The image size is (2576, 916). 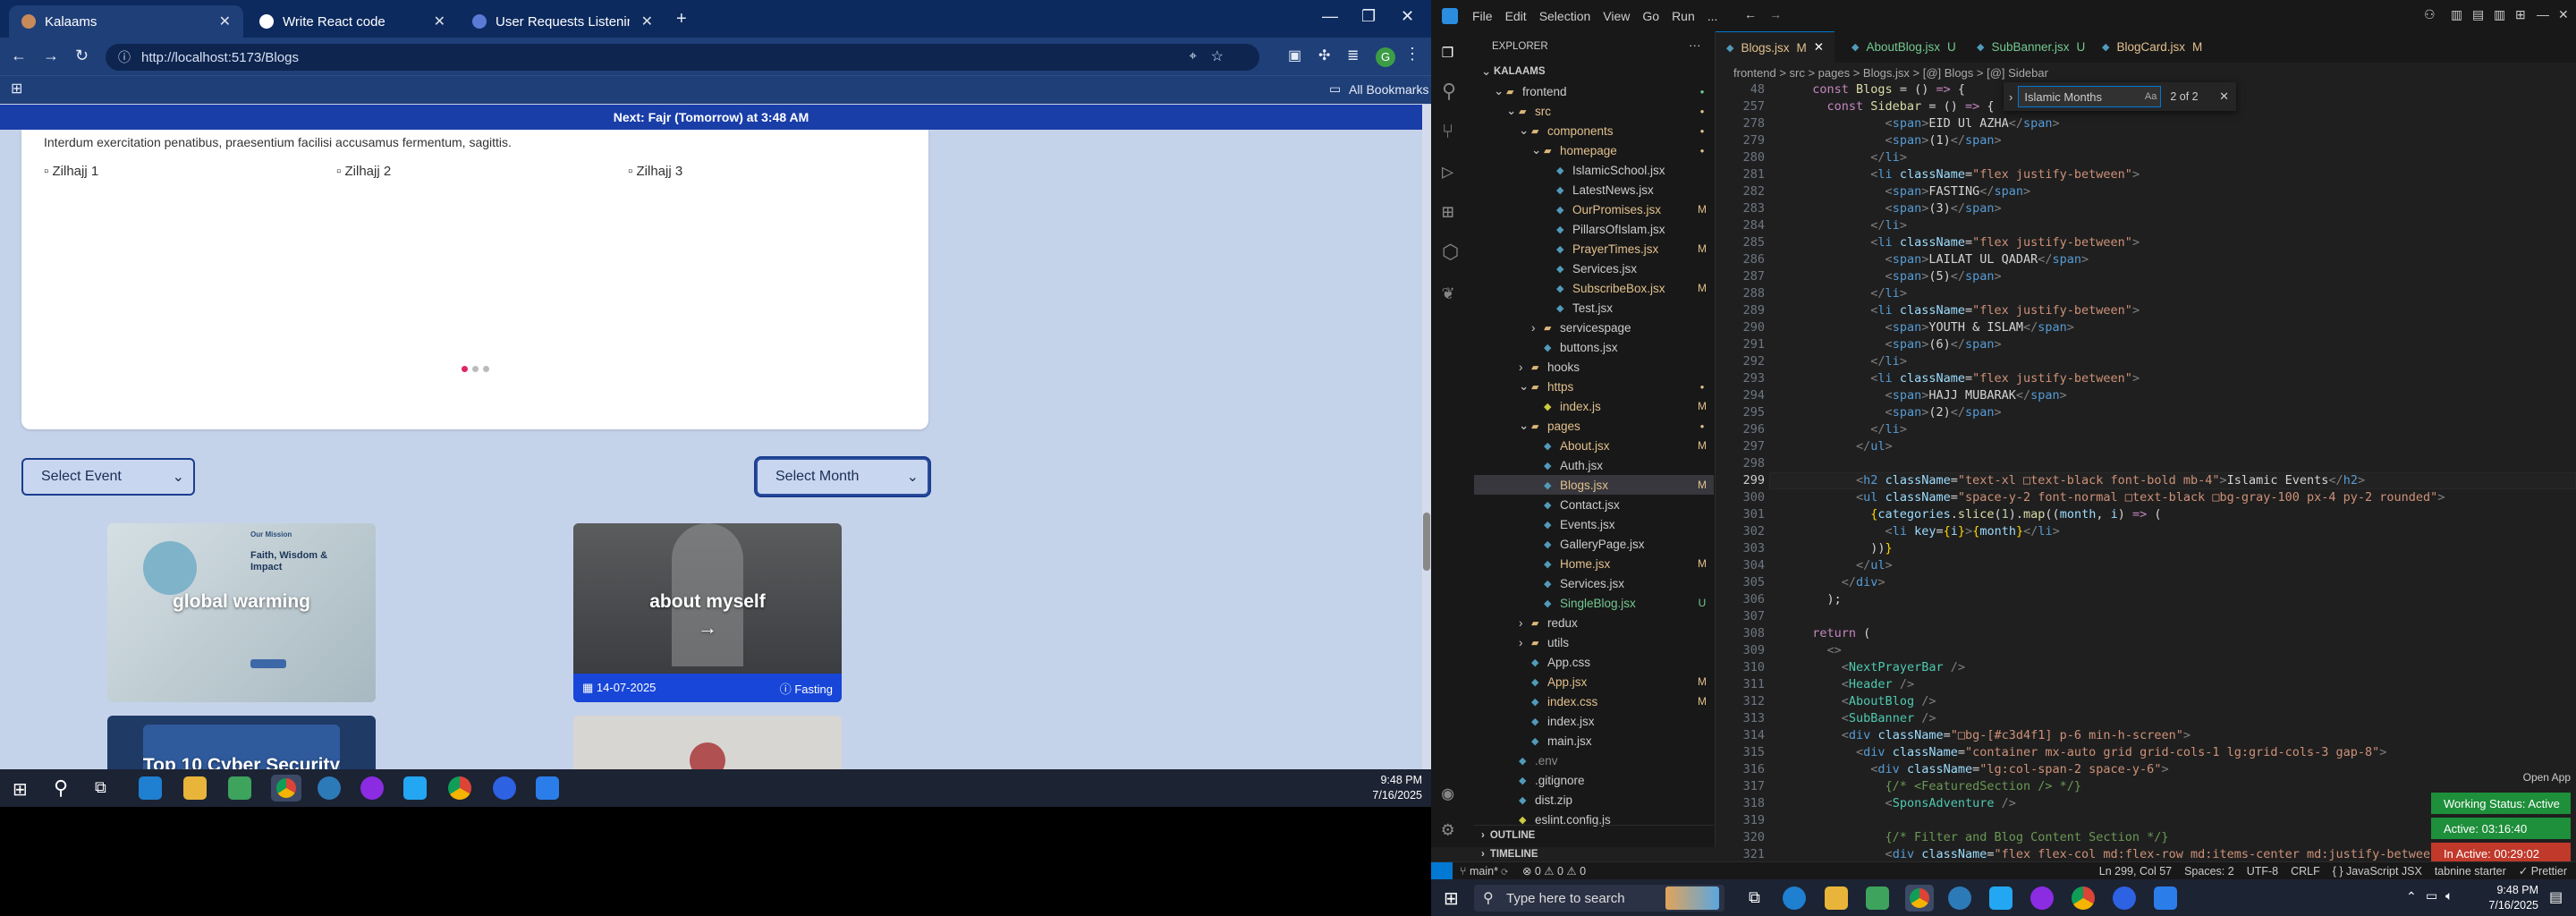 What do you see at coordinates (241, 742) in the screenshot?
I see `blog-card-cyber-security: Top 10 Cyber Security` at bounding box center [241, 742].